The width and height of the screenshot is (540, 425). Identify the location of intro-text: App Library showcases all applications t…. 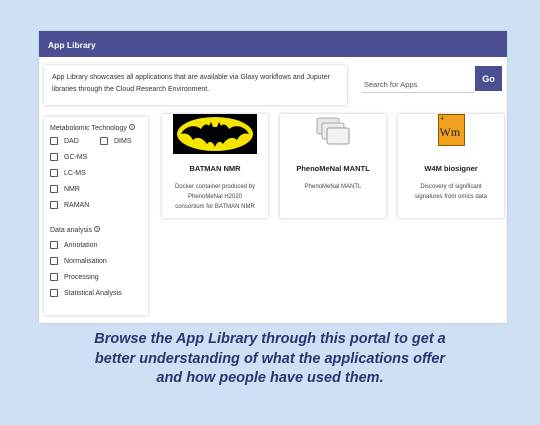
(195, 85).